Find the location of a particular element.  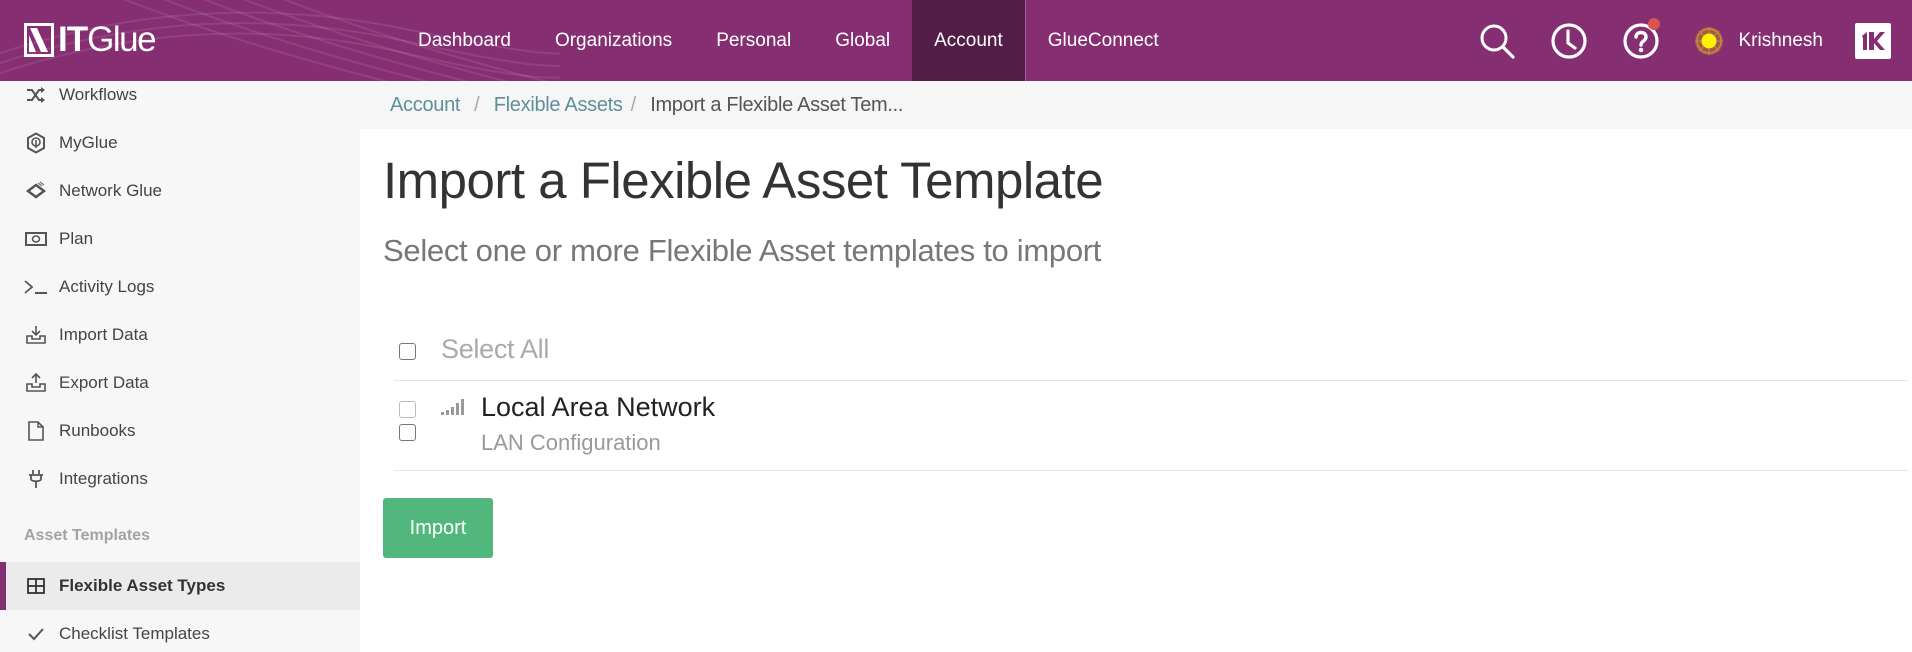

nav-glueconnect: GlueConnect is located at coordinates (1103, 40).